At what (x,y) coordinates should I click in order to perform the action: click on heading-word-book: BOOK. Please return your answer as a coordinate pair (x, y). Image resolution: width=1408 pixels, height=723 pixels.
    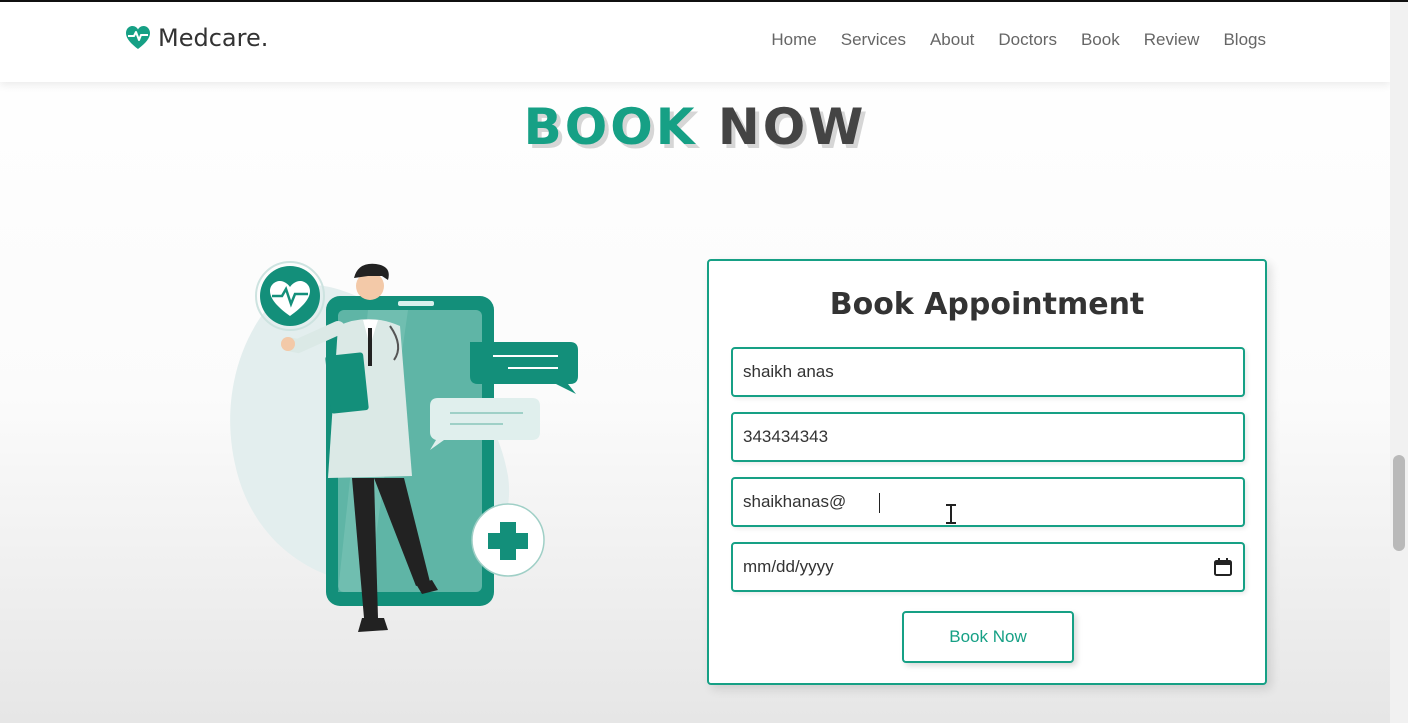
    Looking at the image, I should click on (610, 127).